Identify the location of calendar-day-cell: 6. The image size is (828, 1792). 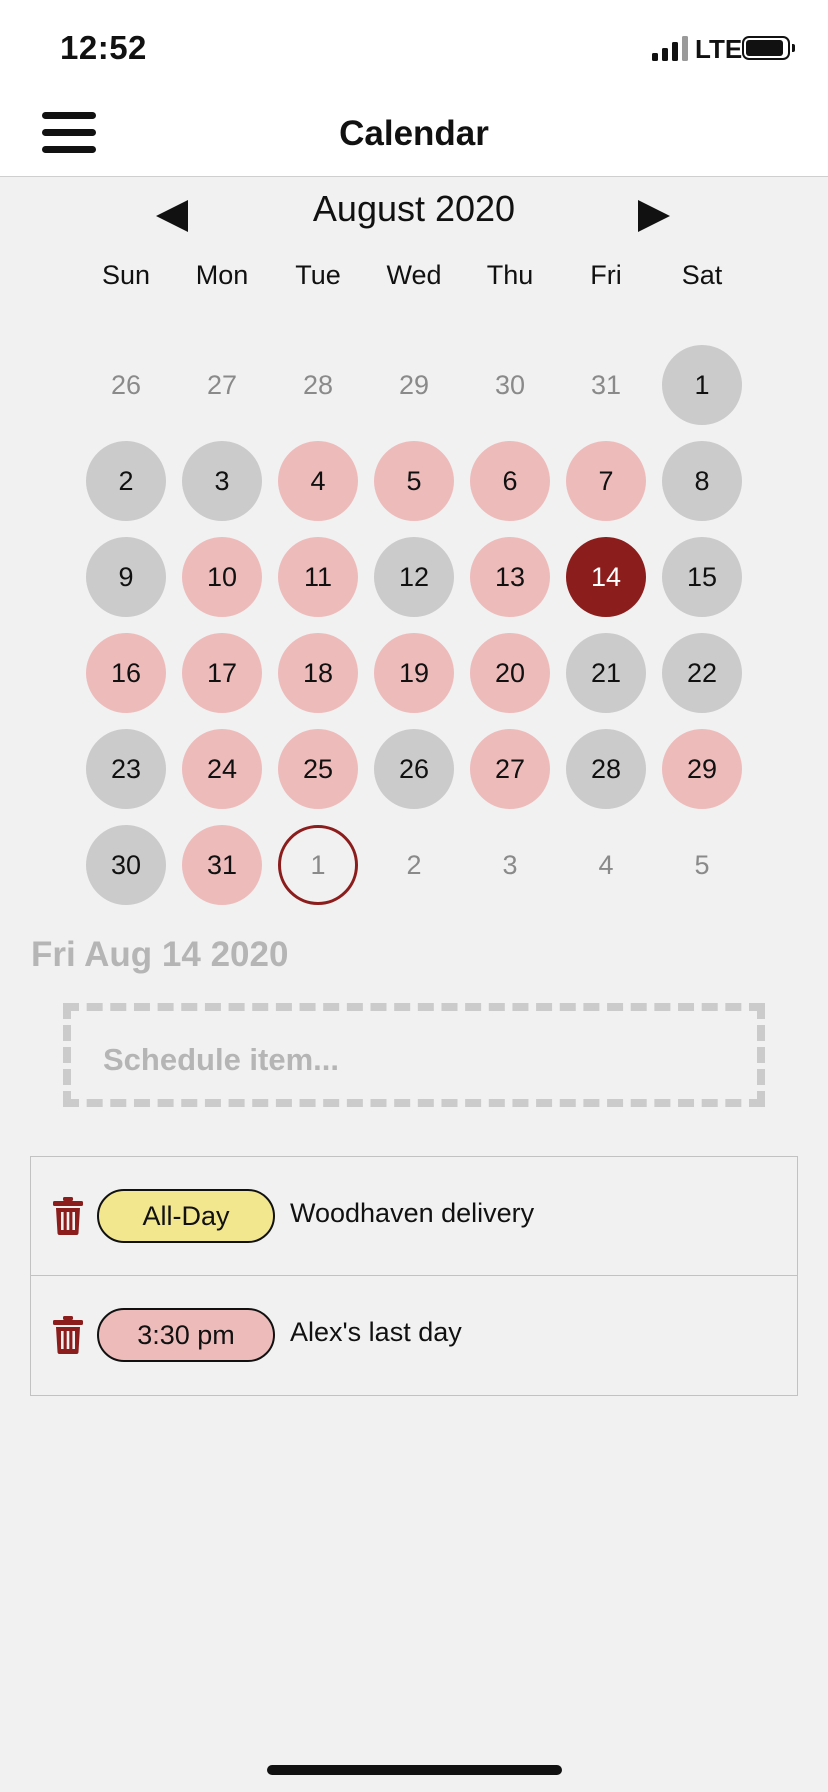
(510, 481).